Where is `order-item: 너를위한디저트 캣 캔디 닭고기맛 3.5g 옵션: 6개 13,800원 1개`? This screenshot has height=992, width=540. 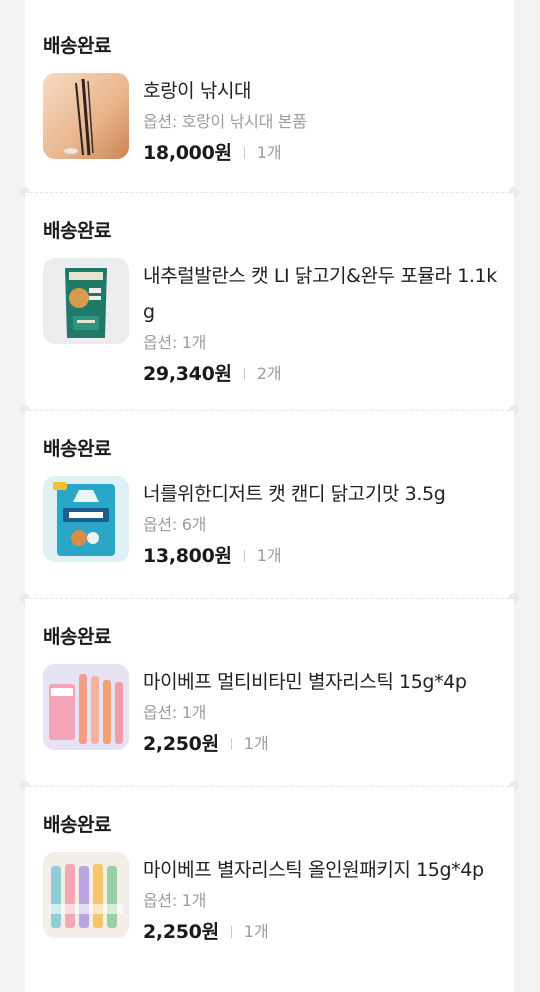
order-item: 너를위한디저트 캣 캔디 닭고기맛 3.5g 옵션: 6개 13,800원 1개 is located at coordinates (278, 523).